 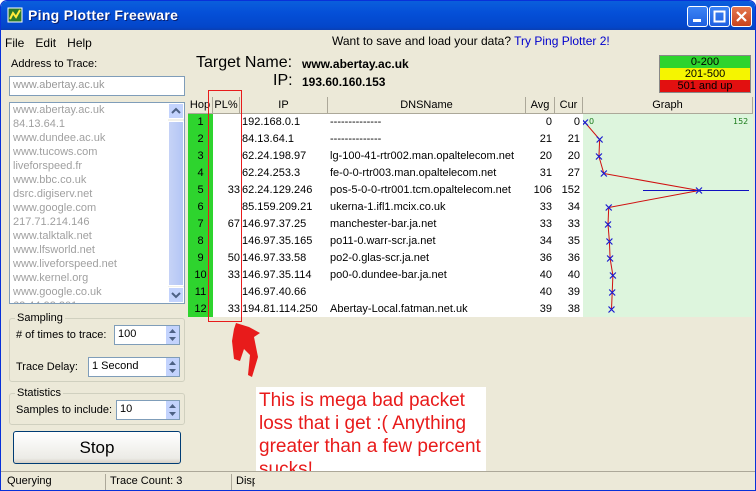 I want to click on status-bar: Querying Trace Count: 3 Display, so click(x=378, y=480).